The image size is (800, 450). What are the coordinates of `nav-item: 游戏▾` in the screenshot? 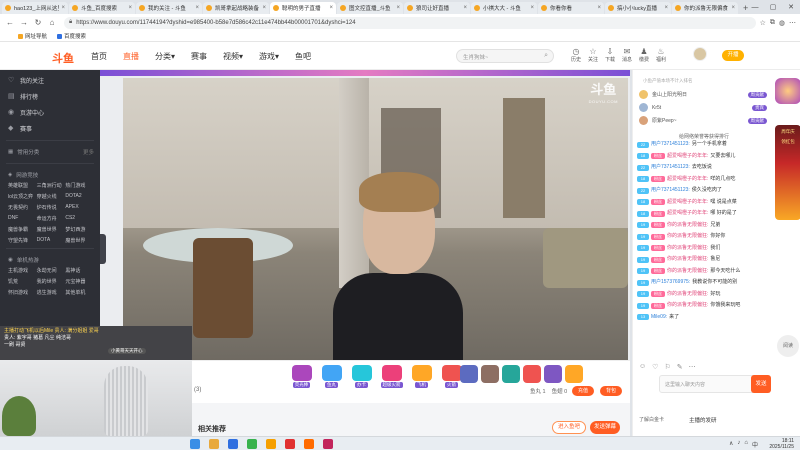 It's located at (269, 56).